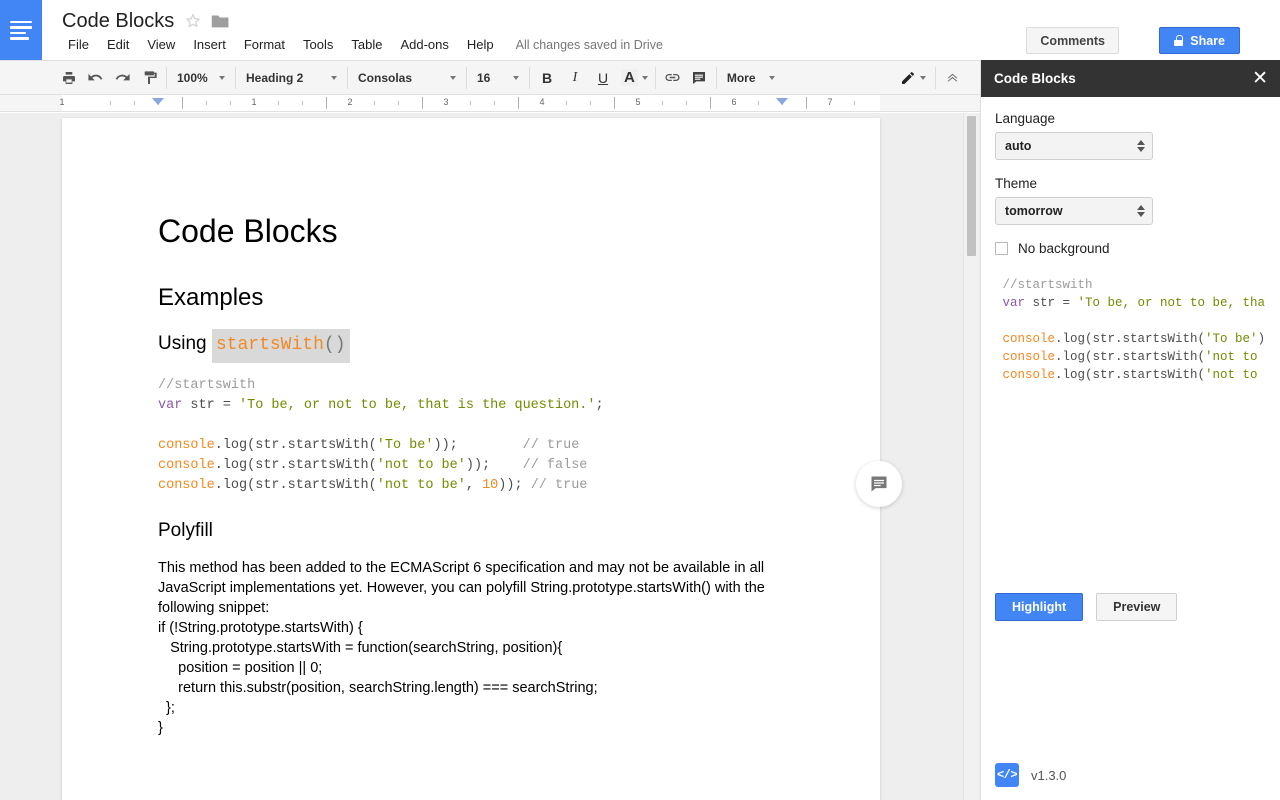  What do you see at coordinates (21, 30) in the screenshot?
I see `hamburger-menu-icon` at bounding box center [21, 30].